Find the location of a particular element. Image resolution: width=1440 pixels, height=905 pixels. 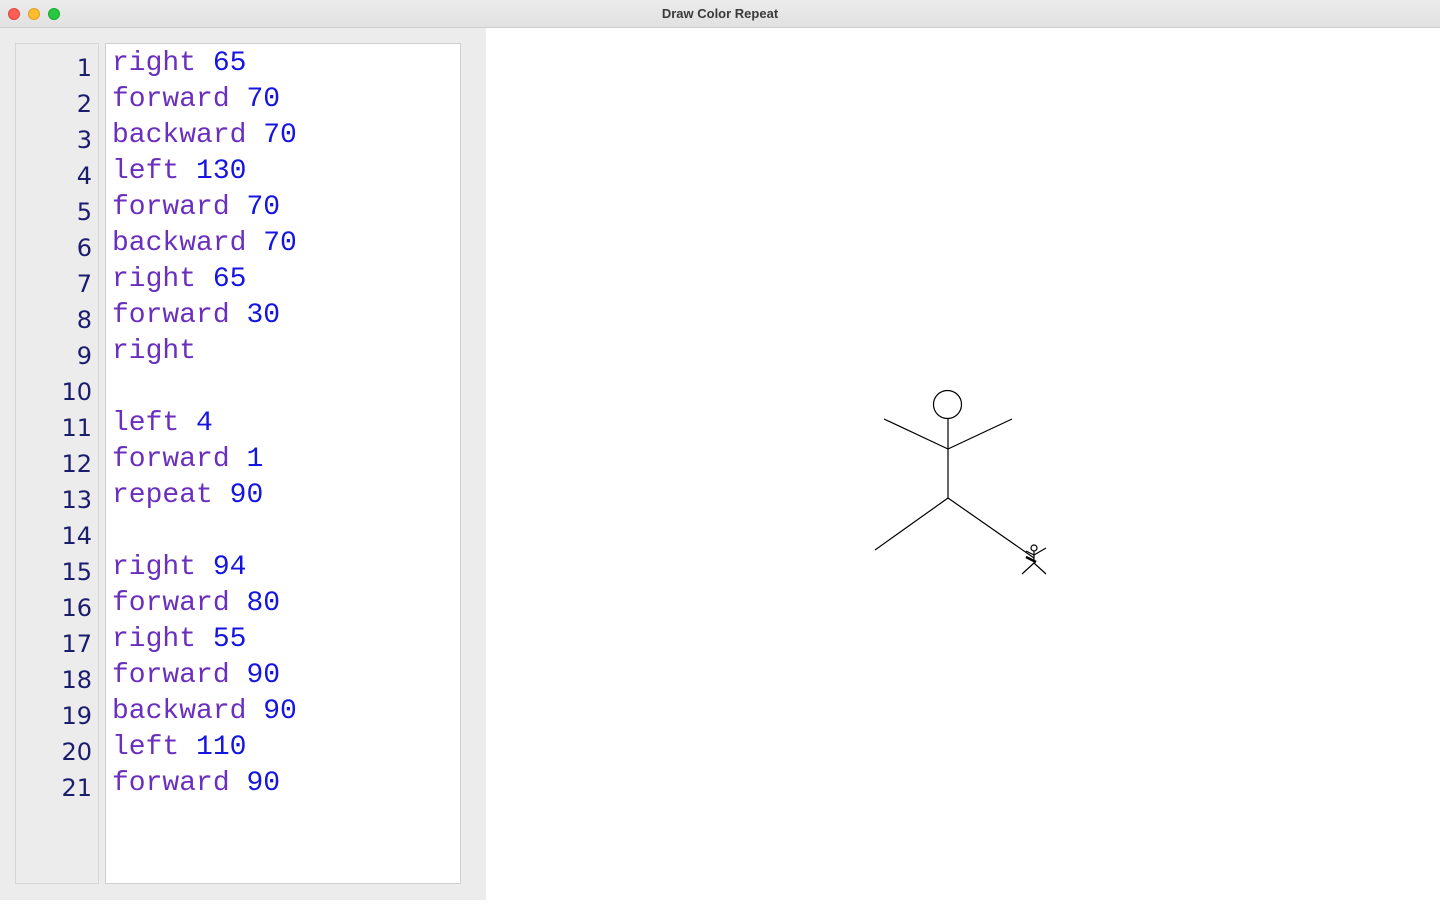

line-number: 2 is located at coordinates (84, 104).